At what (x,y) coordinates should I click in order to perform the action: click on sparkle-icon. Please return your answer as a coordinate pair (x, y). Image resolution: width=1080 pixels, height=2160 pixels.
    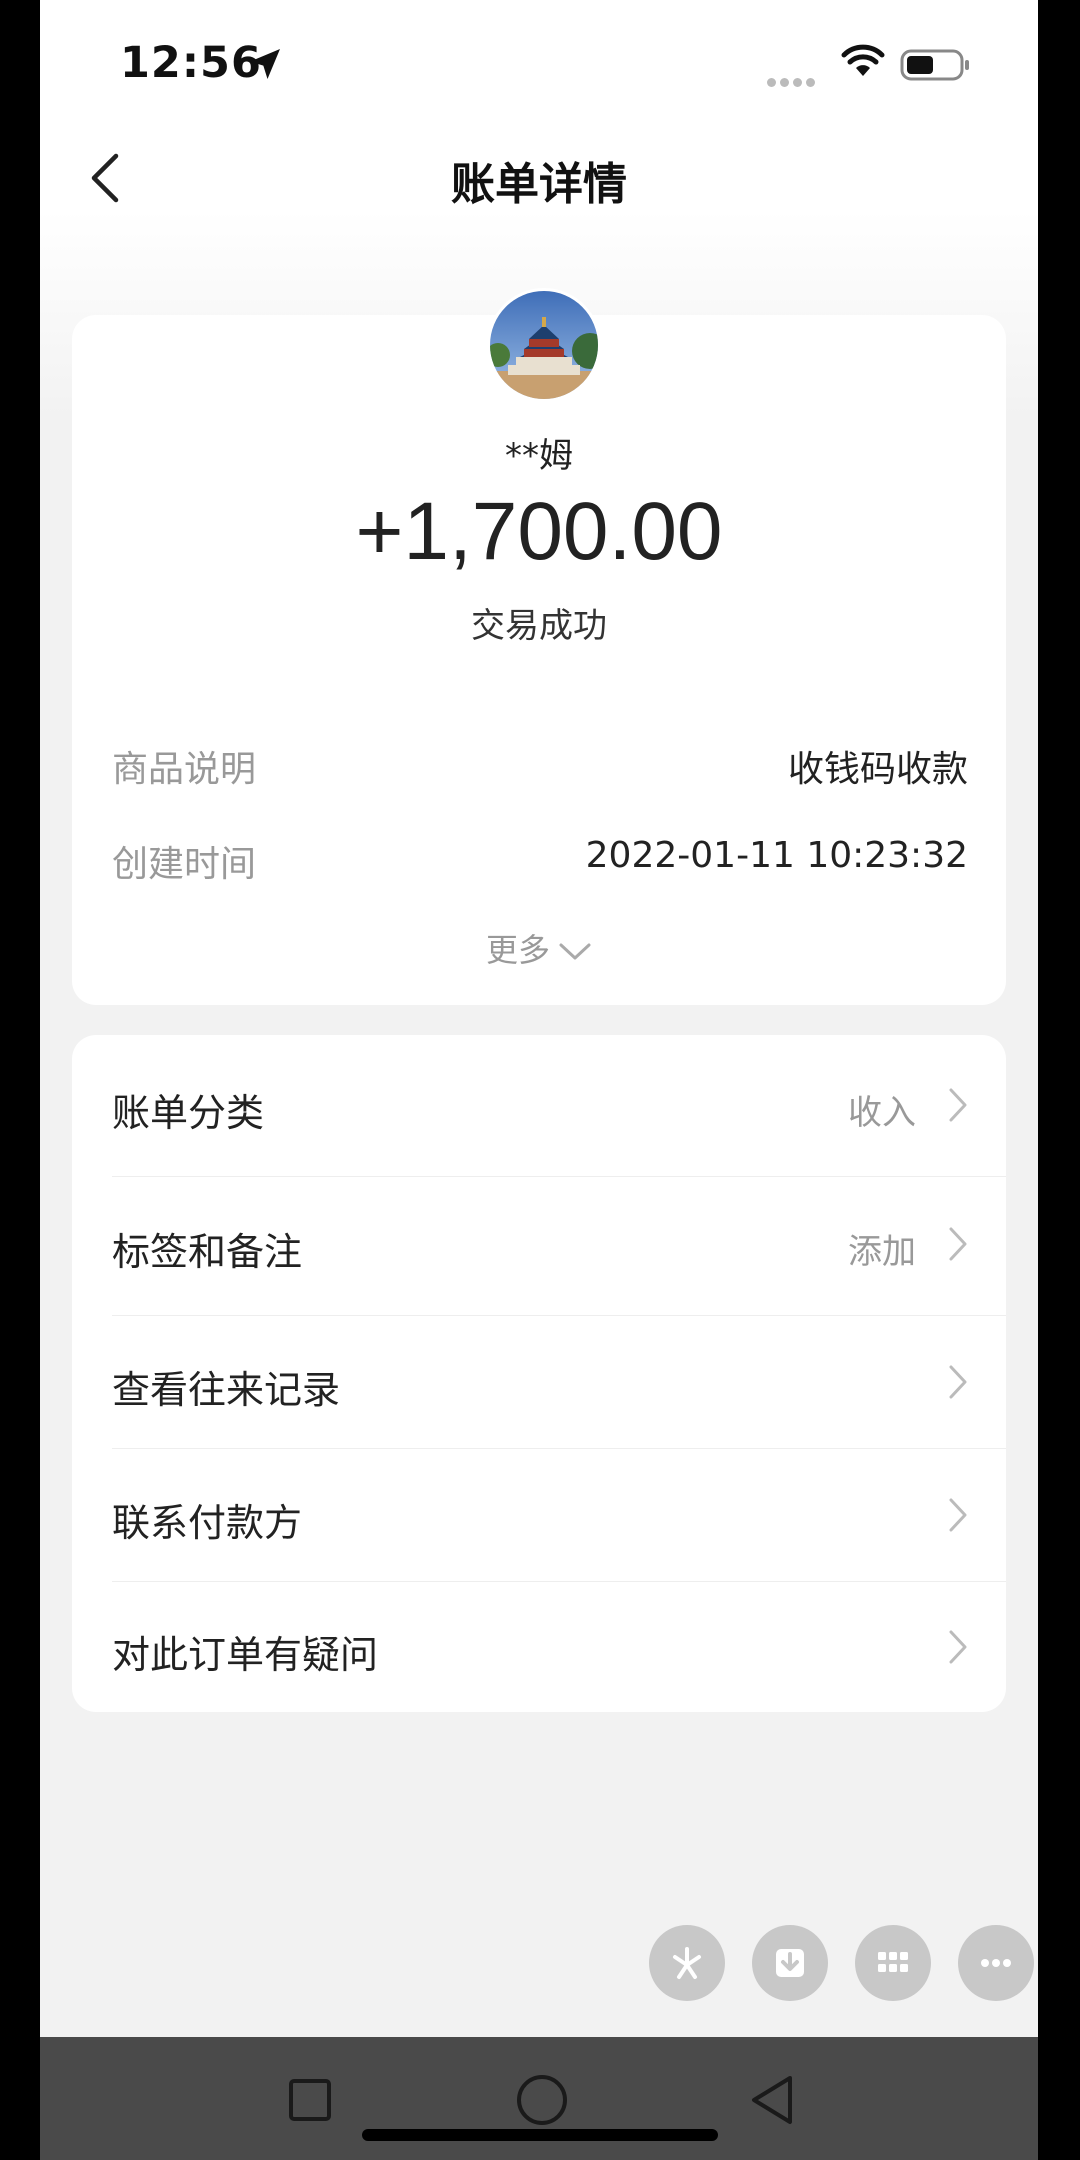
    Looking at the image, I should click on (687, 1963).